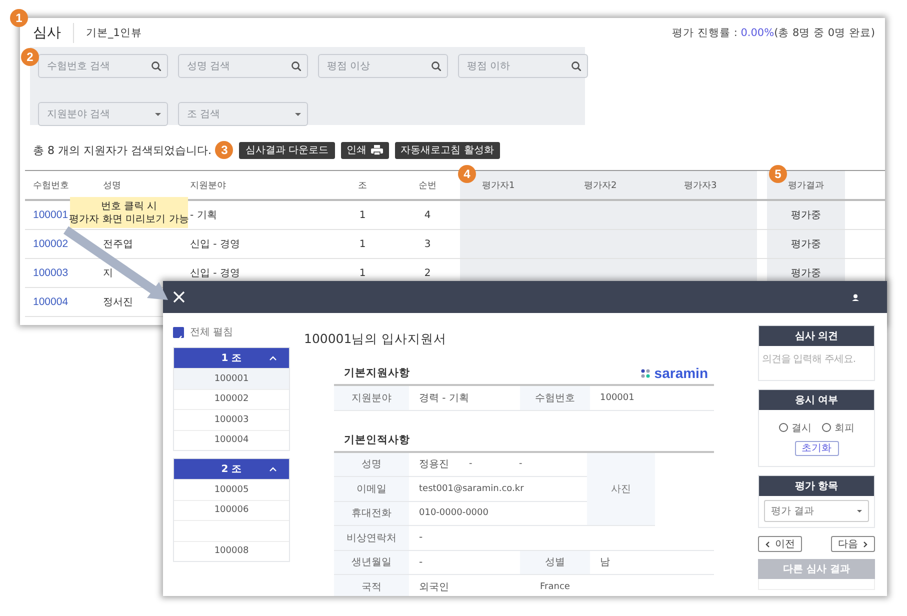  I want to click on applicant-list-item: 100004, so click(231, 440).